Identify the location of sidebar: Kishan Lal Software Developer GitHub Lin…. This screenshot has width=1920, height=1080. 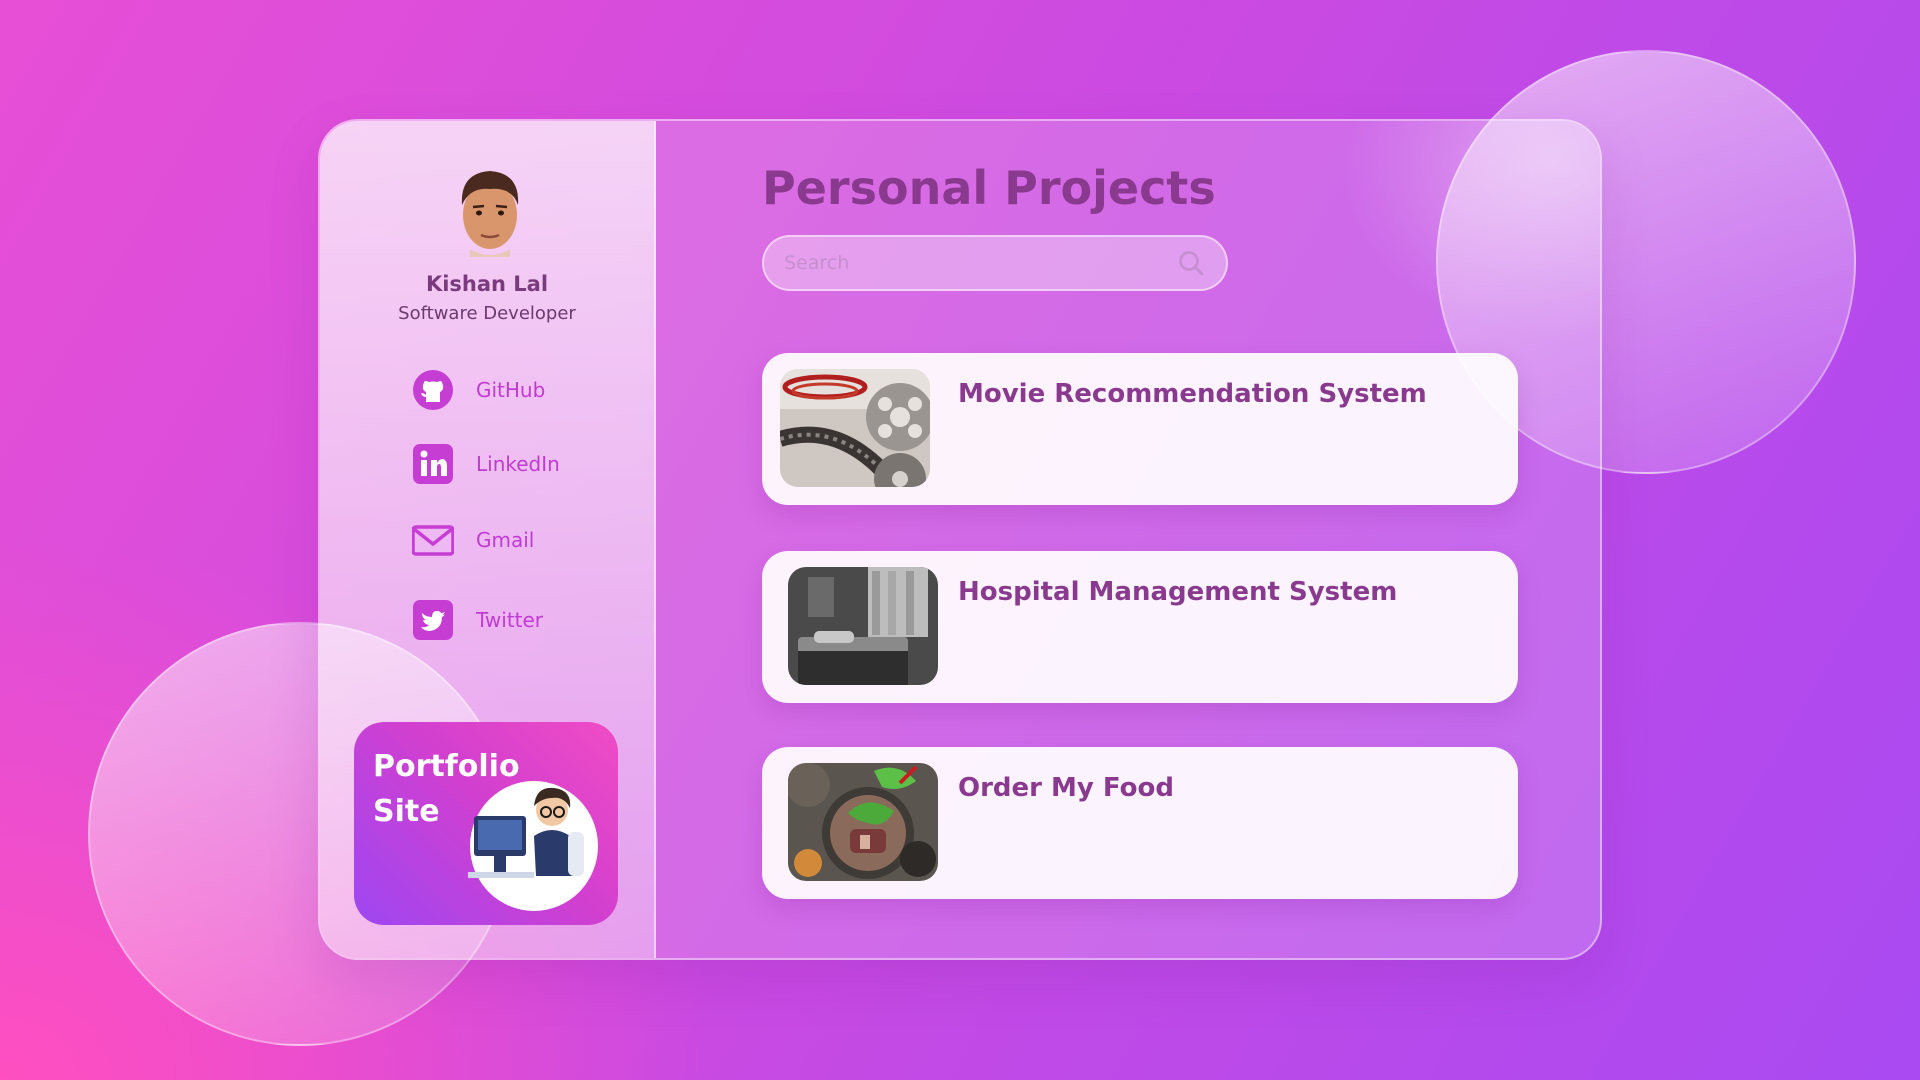
(488, 539).